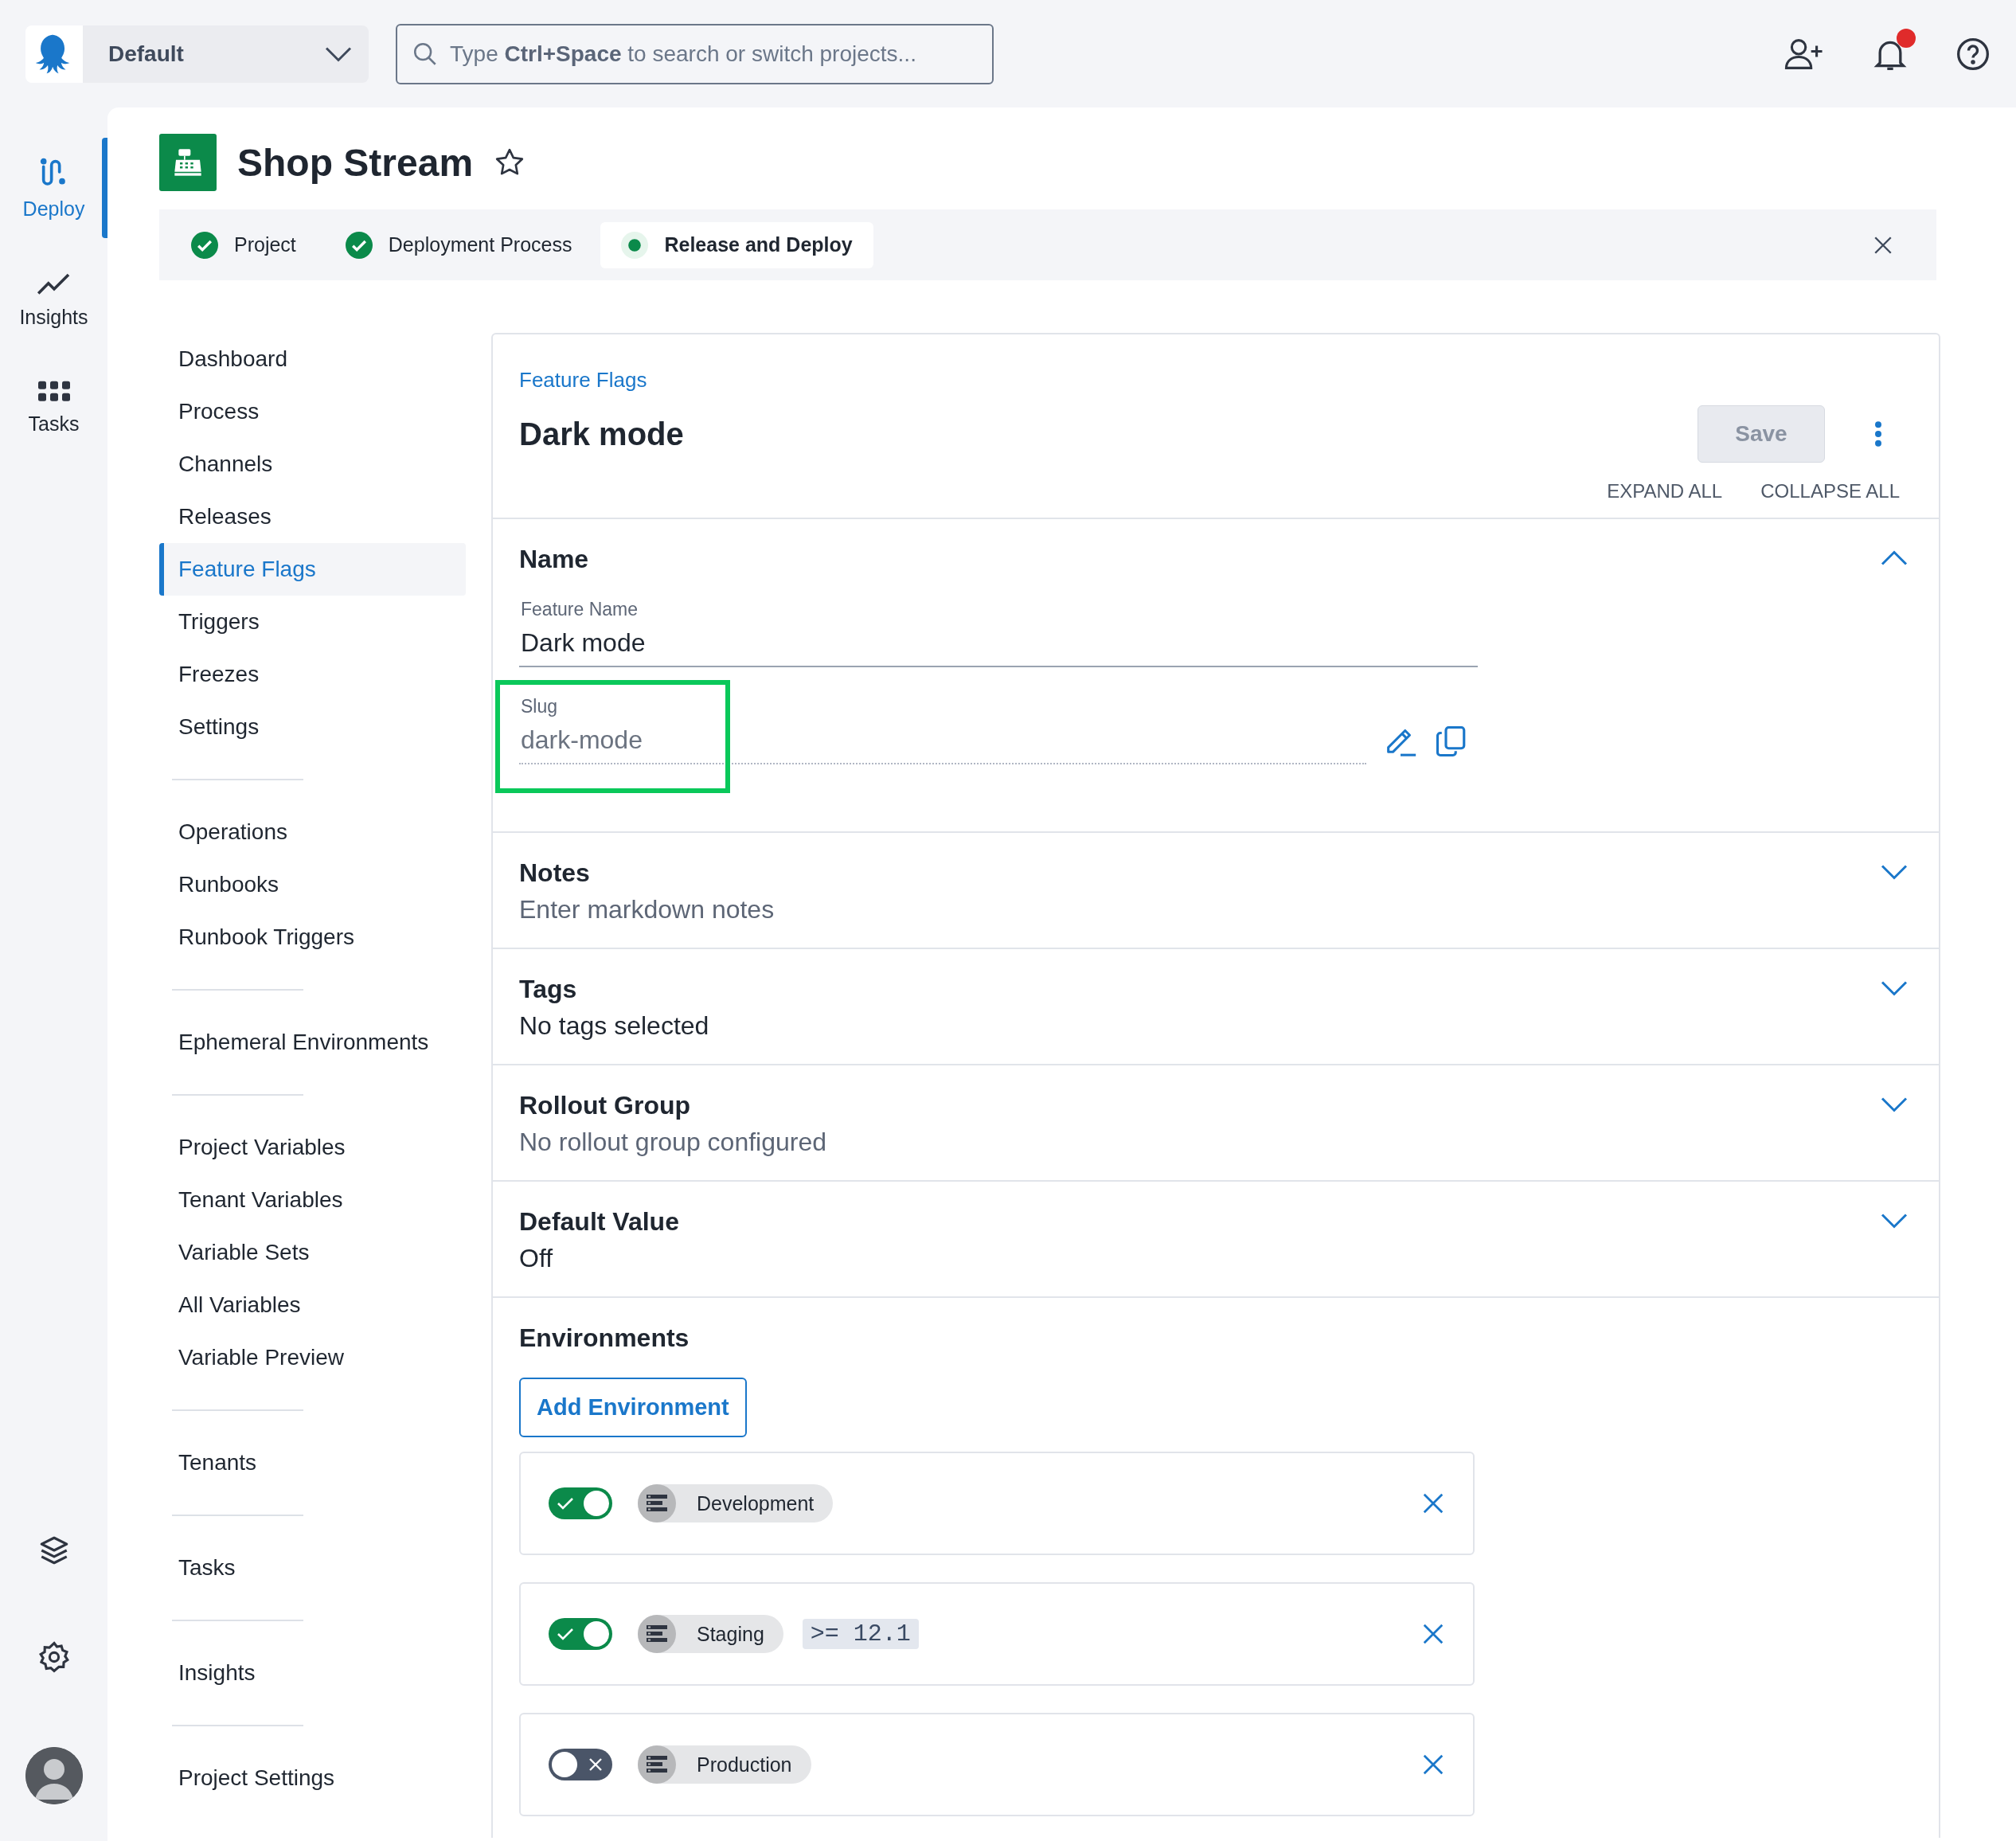  I want to click on add-environment-button: Add Environment, so click(633, 1407).